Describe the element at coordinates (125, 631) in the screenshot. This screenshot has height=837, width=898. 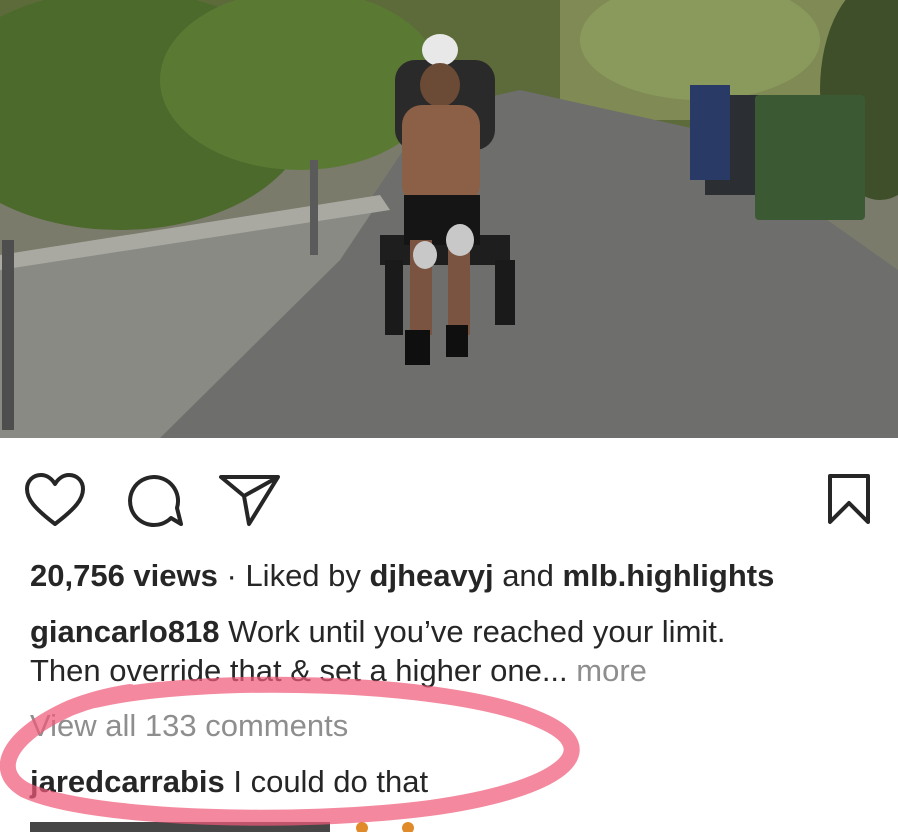
I see `caption-username: giancarlo818` at that location.